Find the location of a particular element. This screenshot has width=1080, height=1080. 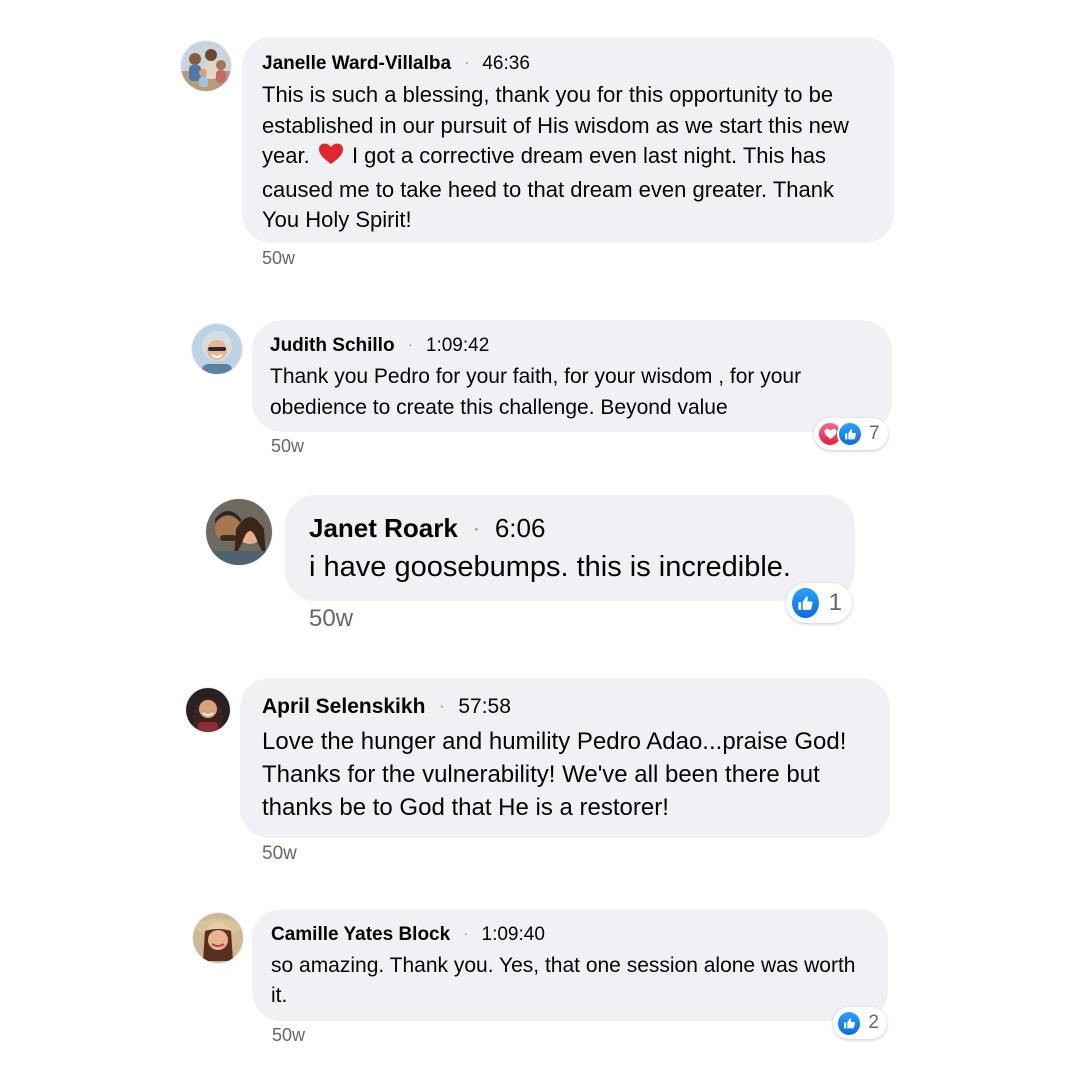

reactions-pill: 2 is located at coordinates (860, 1023).